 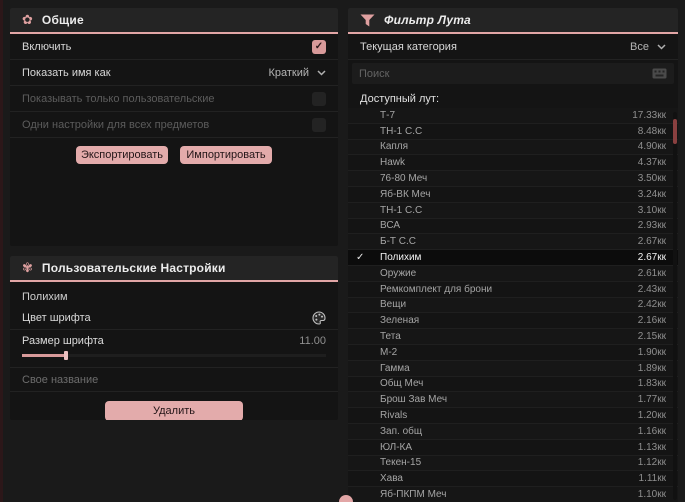 I want to click on loot-list-item: ✓ Вещи 2.42кк, so click(x=513, y=305).